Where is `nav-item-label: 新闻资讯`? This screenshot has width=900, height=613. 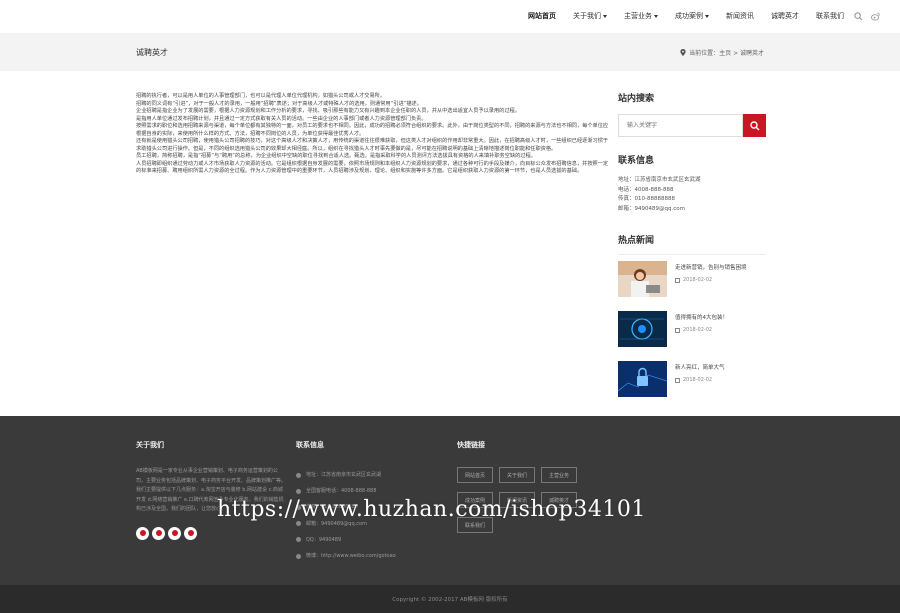
nav-item-label: 新闻资讯 is located at coordinates (740, 16).